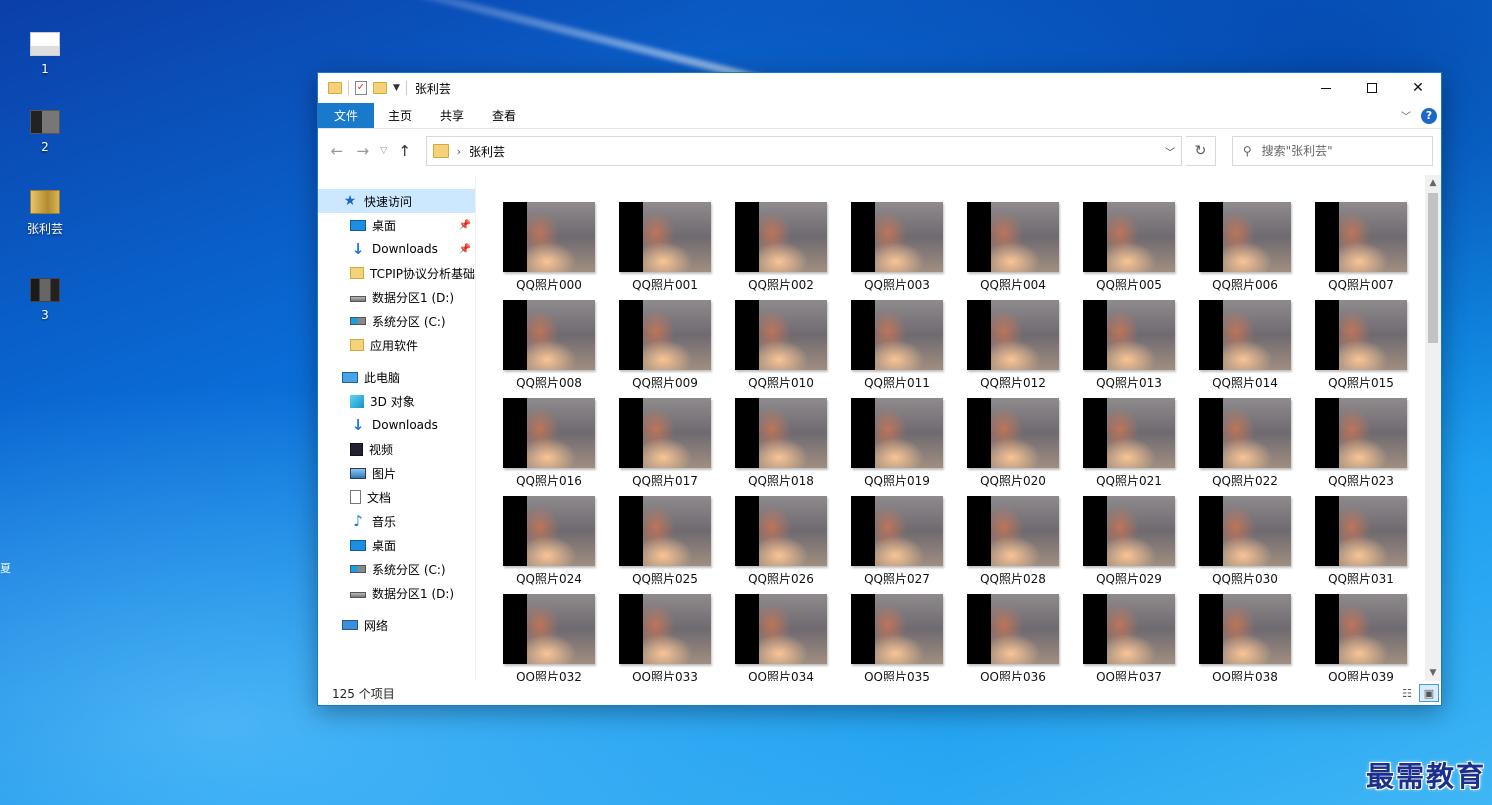  I want to click on file-item: QQ照片003, so click(897, 247).